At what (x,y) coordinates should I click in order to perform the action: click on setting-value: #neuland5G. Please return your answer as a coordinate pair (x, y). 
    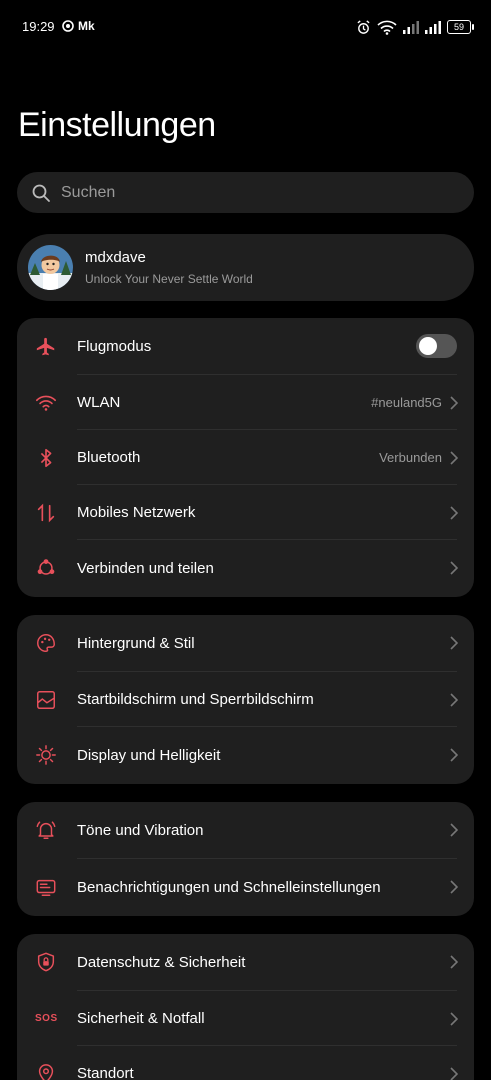
    Looking at the image, I should click on (406, 402).